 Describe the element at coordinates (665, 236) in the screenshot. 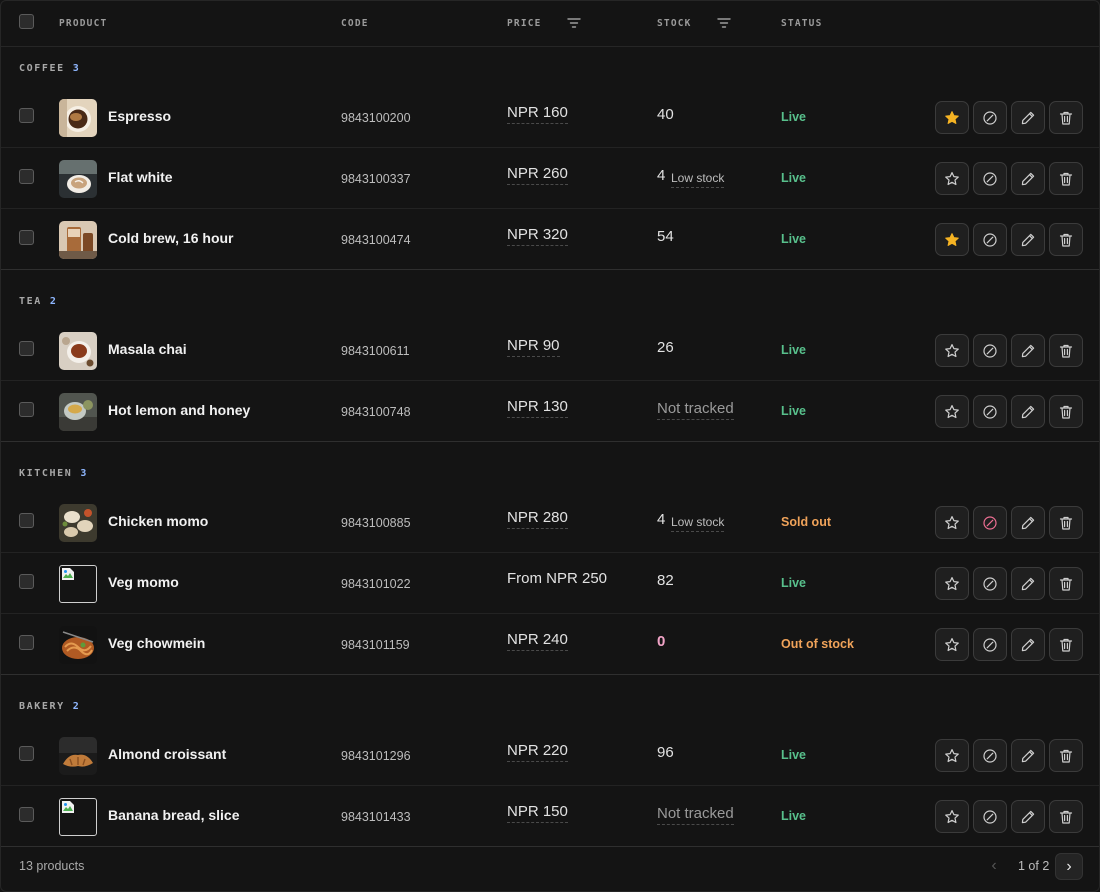

I see `product-stock: 54` at that location.